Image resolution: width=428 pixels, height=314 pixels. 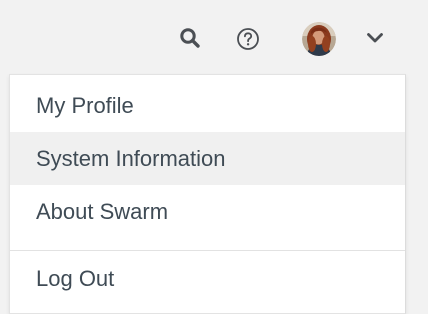 What do you see at coordinates (102, 211) in the screenshot?
I see `menu-item-label: About Swarm` at bounding box center [102, 211].